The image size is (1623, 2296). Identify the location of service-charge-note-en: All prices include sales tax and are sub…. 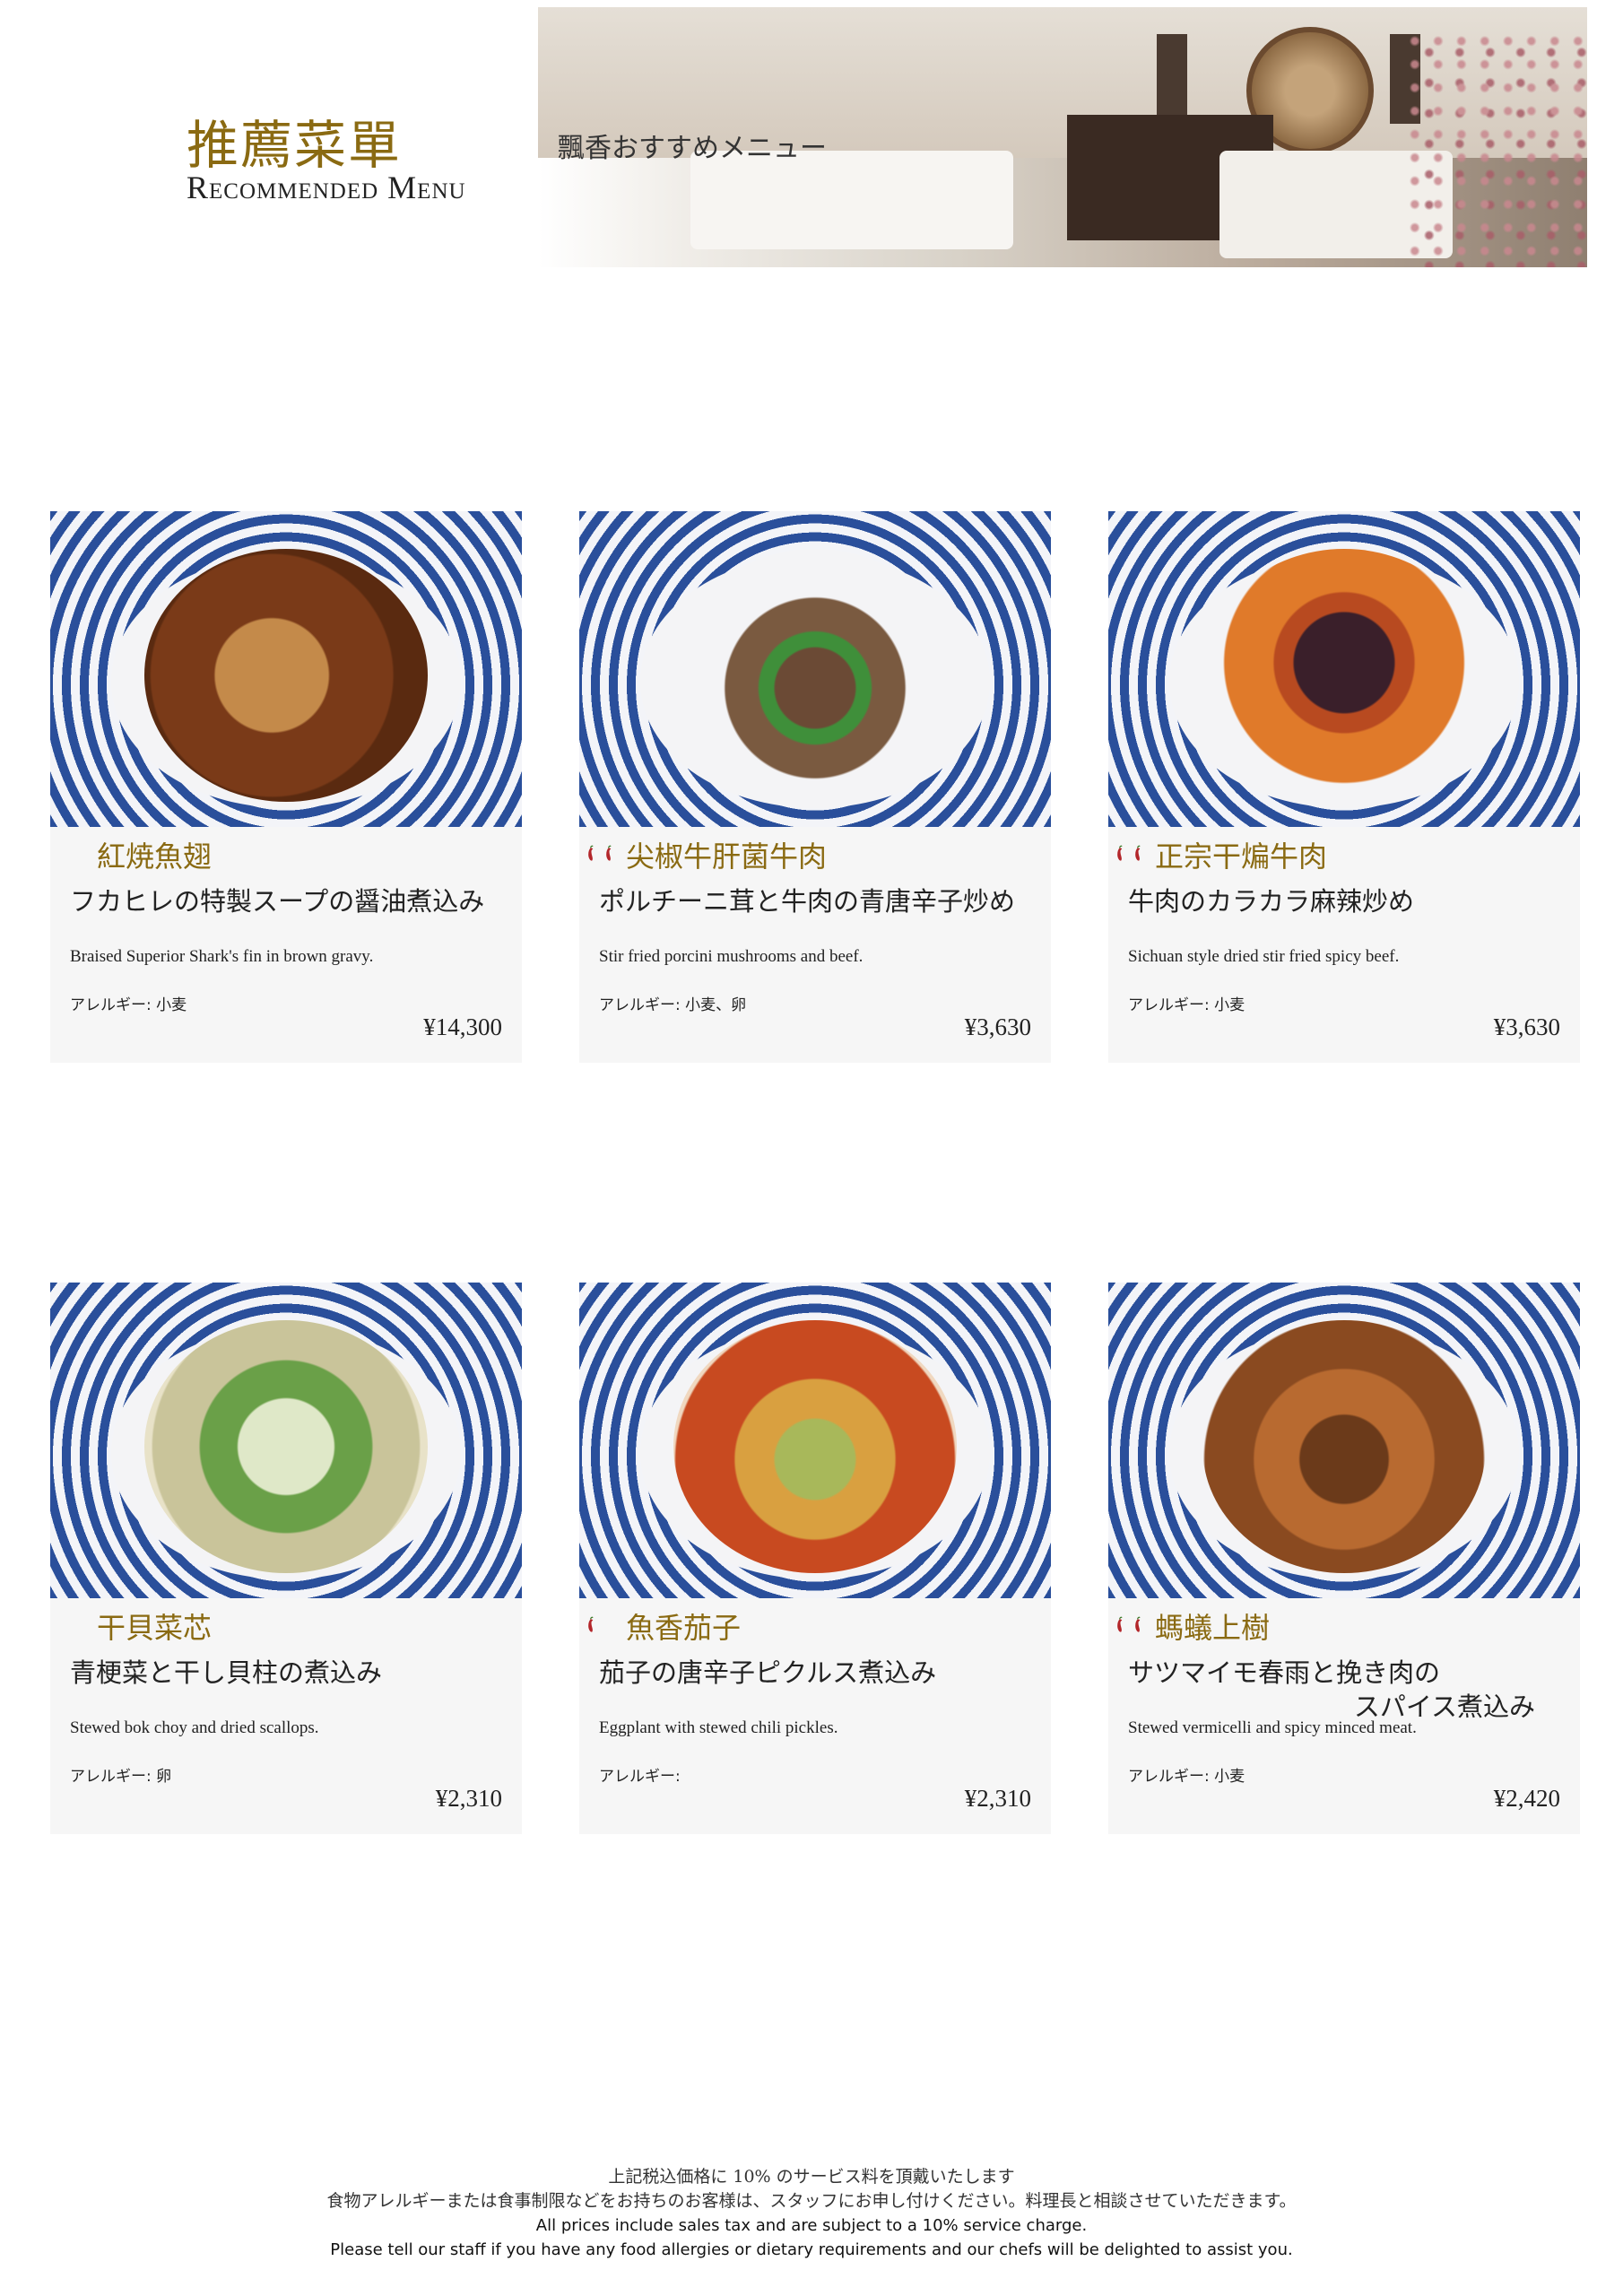
(811, 2225).